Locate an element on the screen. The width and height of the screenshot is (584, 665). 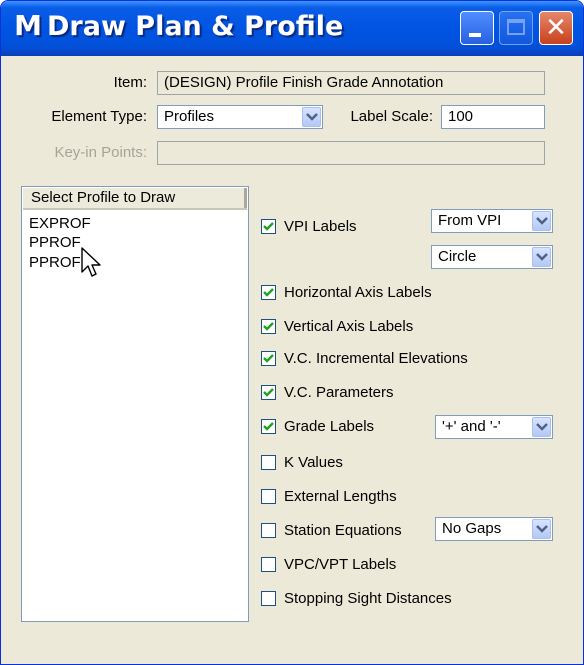
k-values-checkbox is located at coordinates (268, 462).